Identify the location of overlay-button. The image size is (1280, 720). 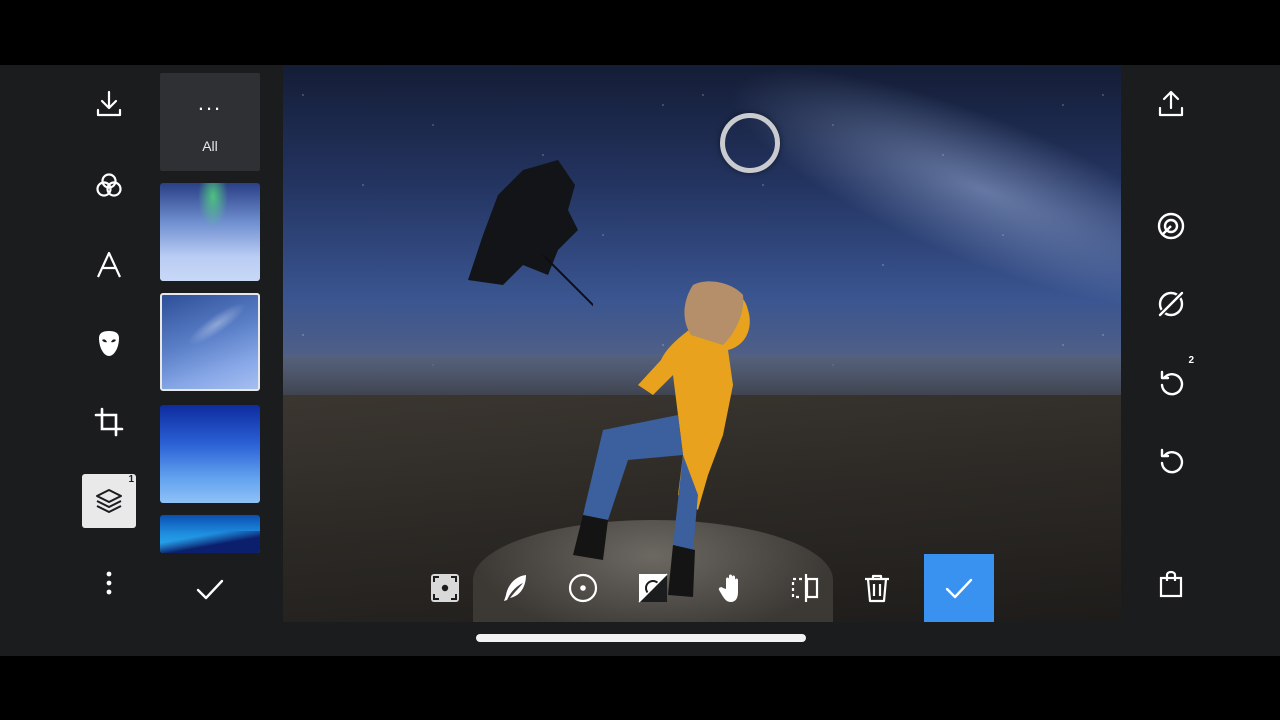
(1171, 226).